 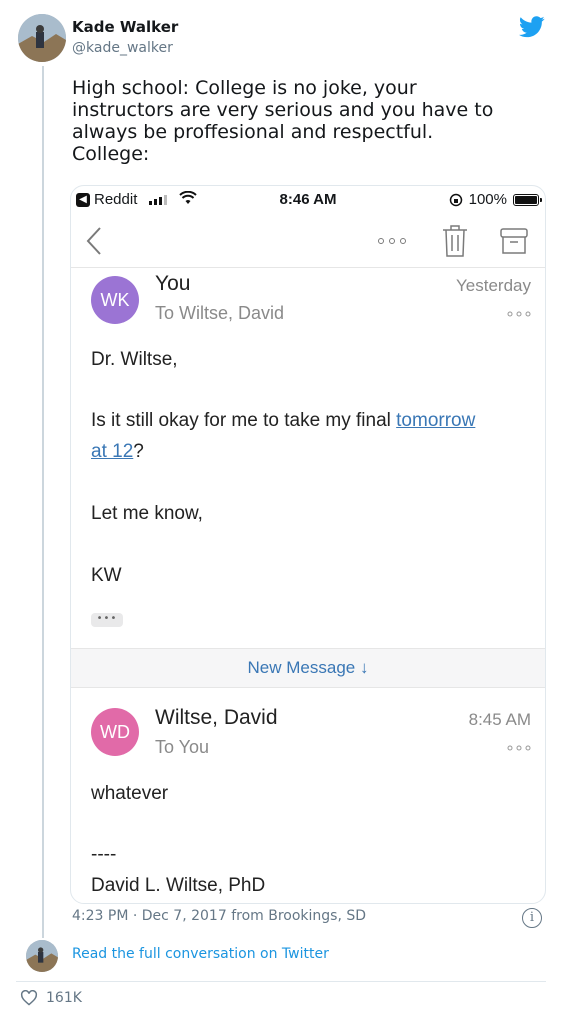 I want to click on message-greeting: Dr. Wiltse,, so click(x=134, y=359).